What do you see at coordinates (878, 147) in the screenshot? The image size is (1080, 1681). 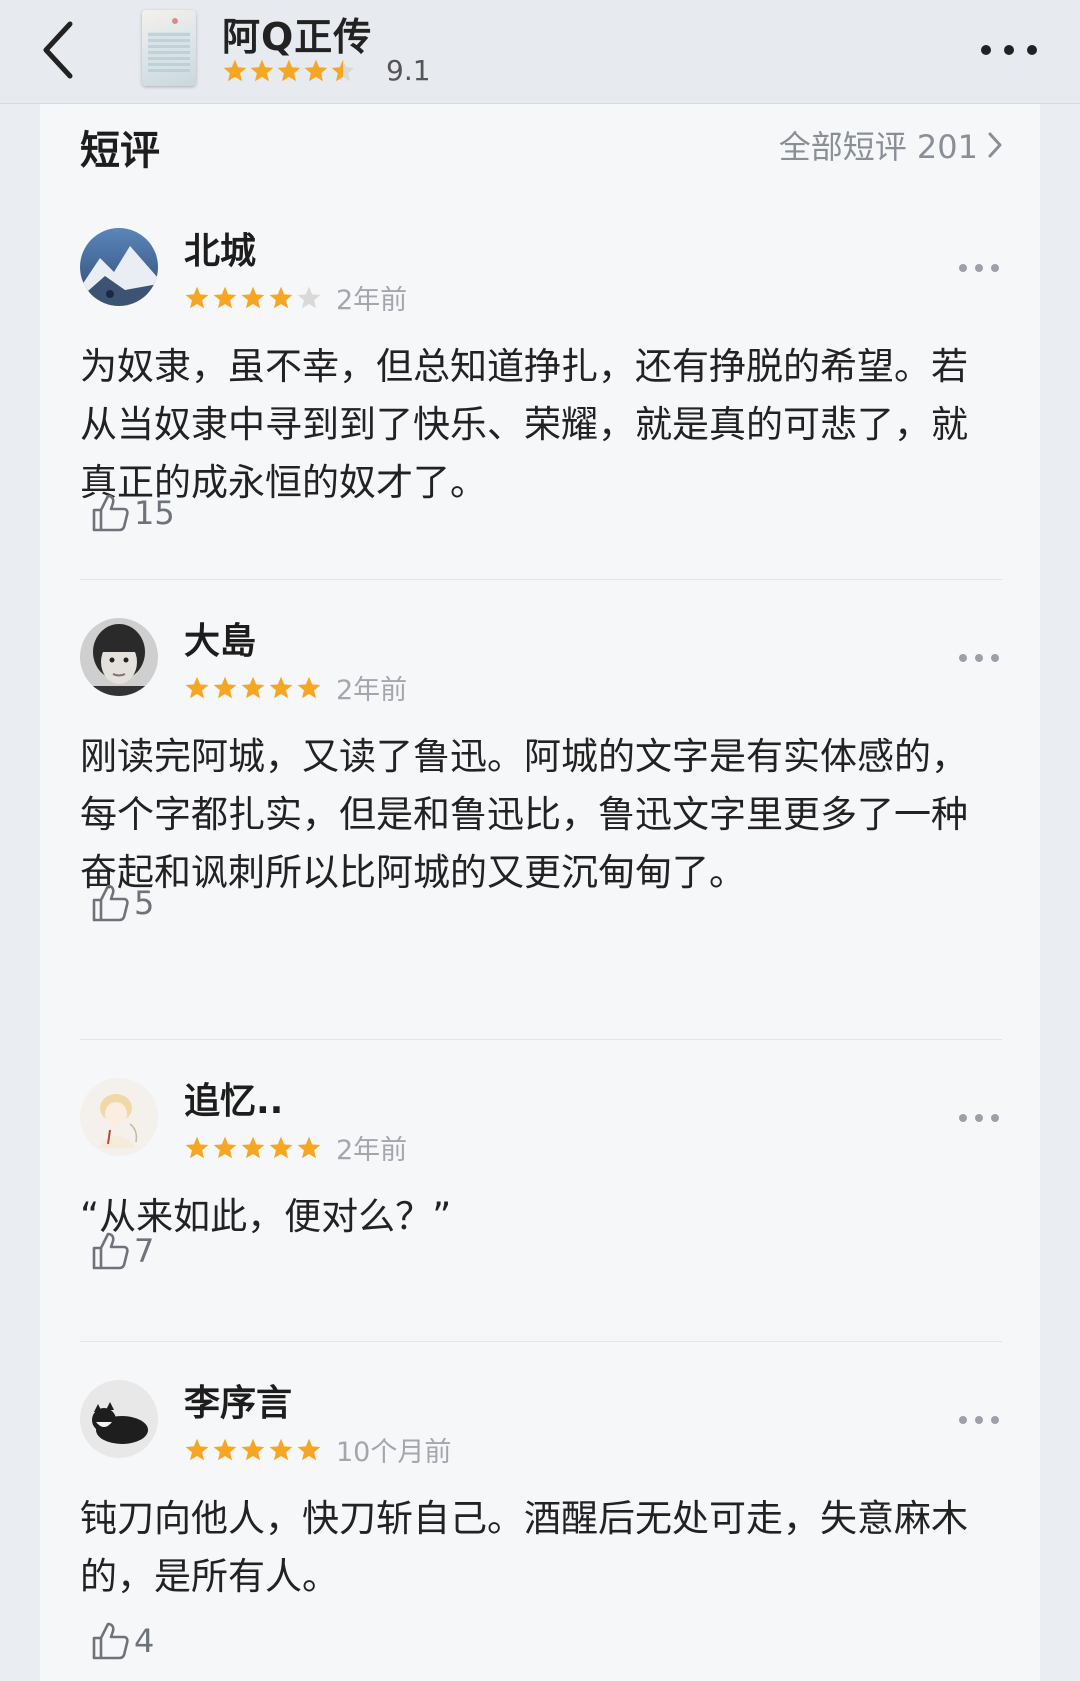 I see `all-reviews-label: 全部短评 201` at bounding box center [878, 147].